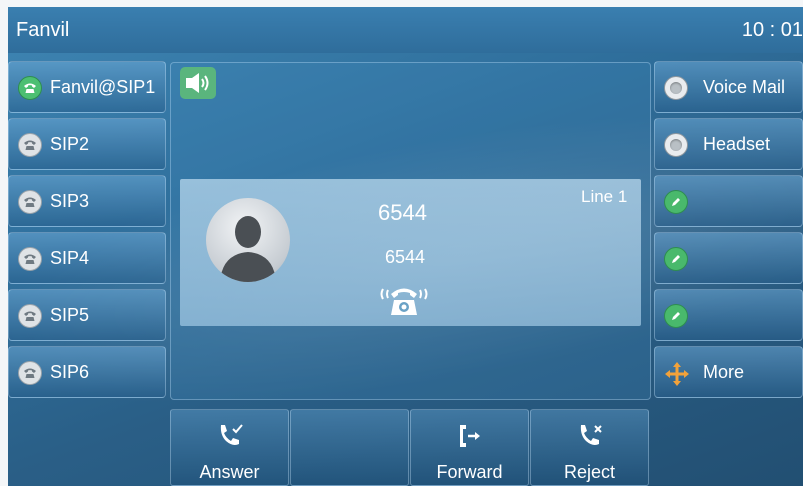  I want to click on move-arrows-icon, so click(676, 373).